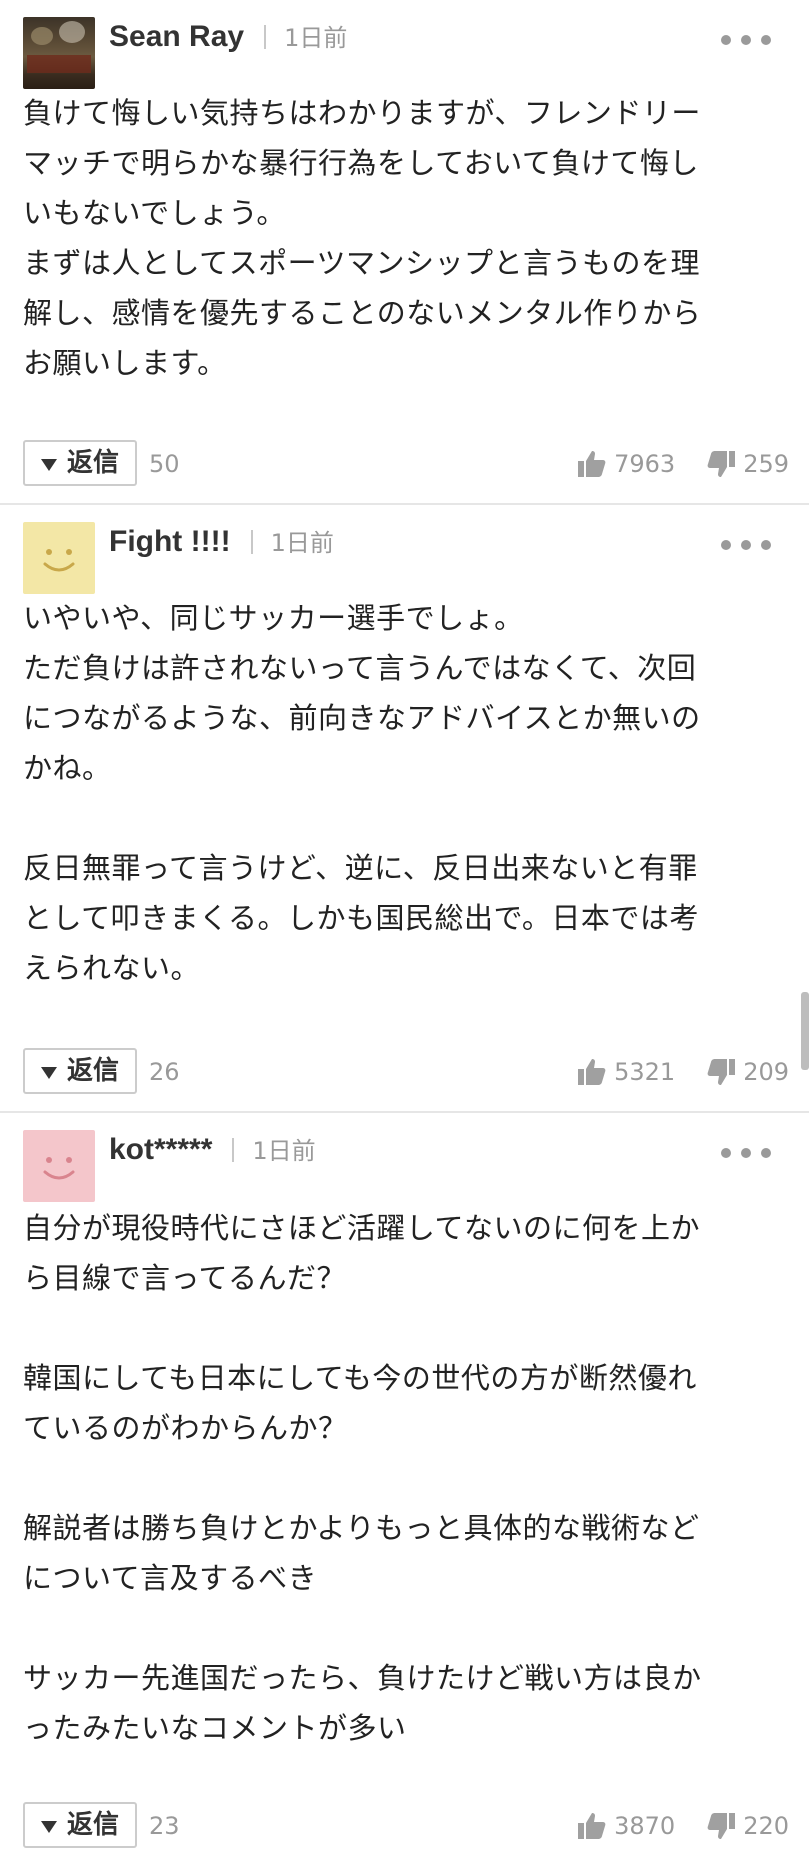 The width and height of the screenshot is (809, 1866). I want to click on username: Sean Ray 1日前, so click(228, 37).